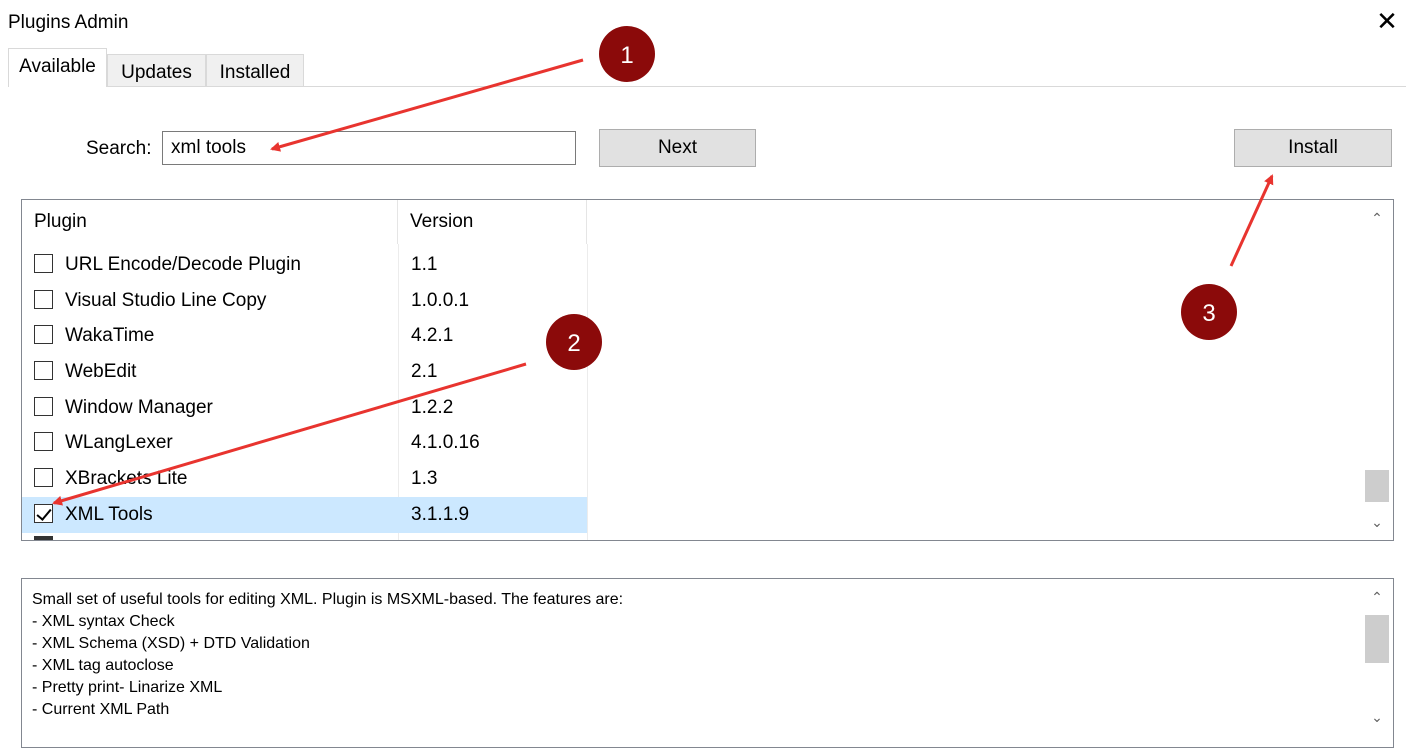 The image size is (1406, 748). I want to click on plugin-name: WakaTime, so click(110, 335).